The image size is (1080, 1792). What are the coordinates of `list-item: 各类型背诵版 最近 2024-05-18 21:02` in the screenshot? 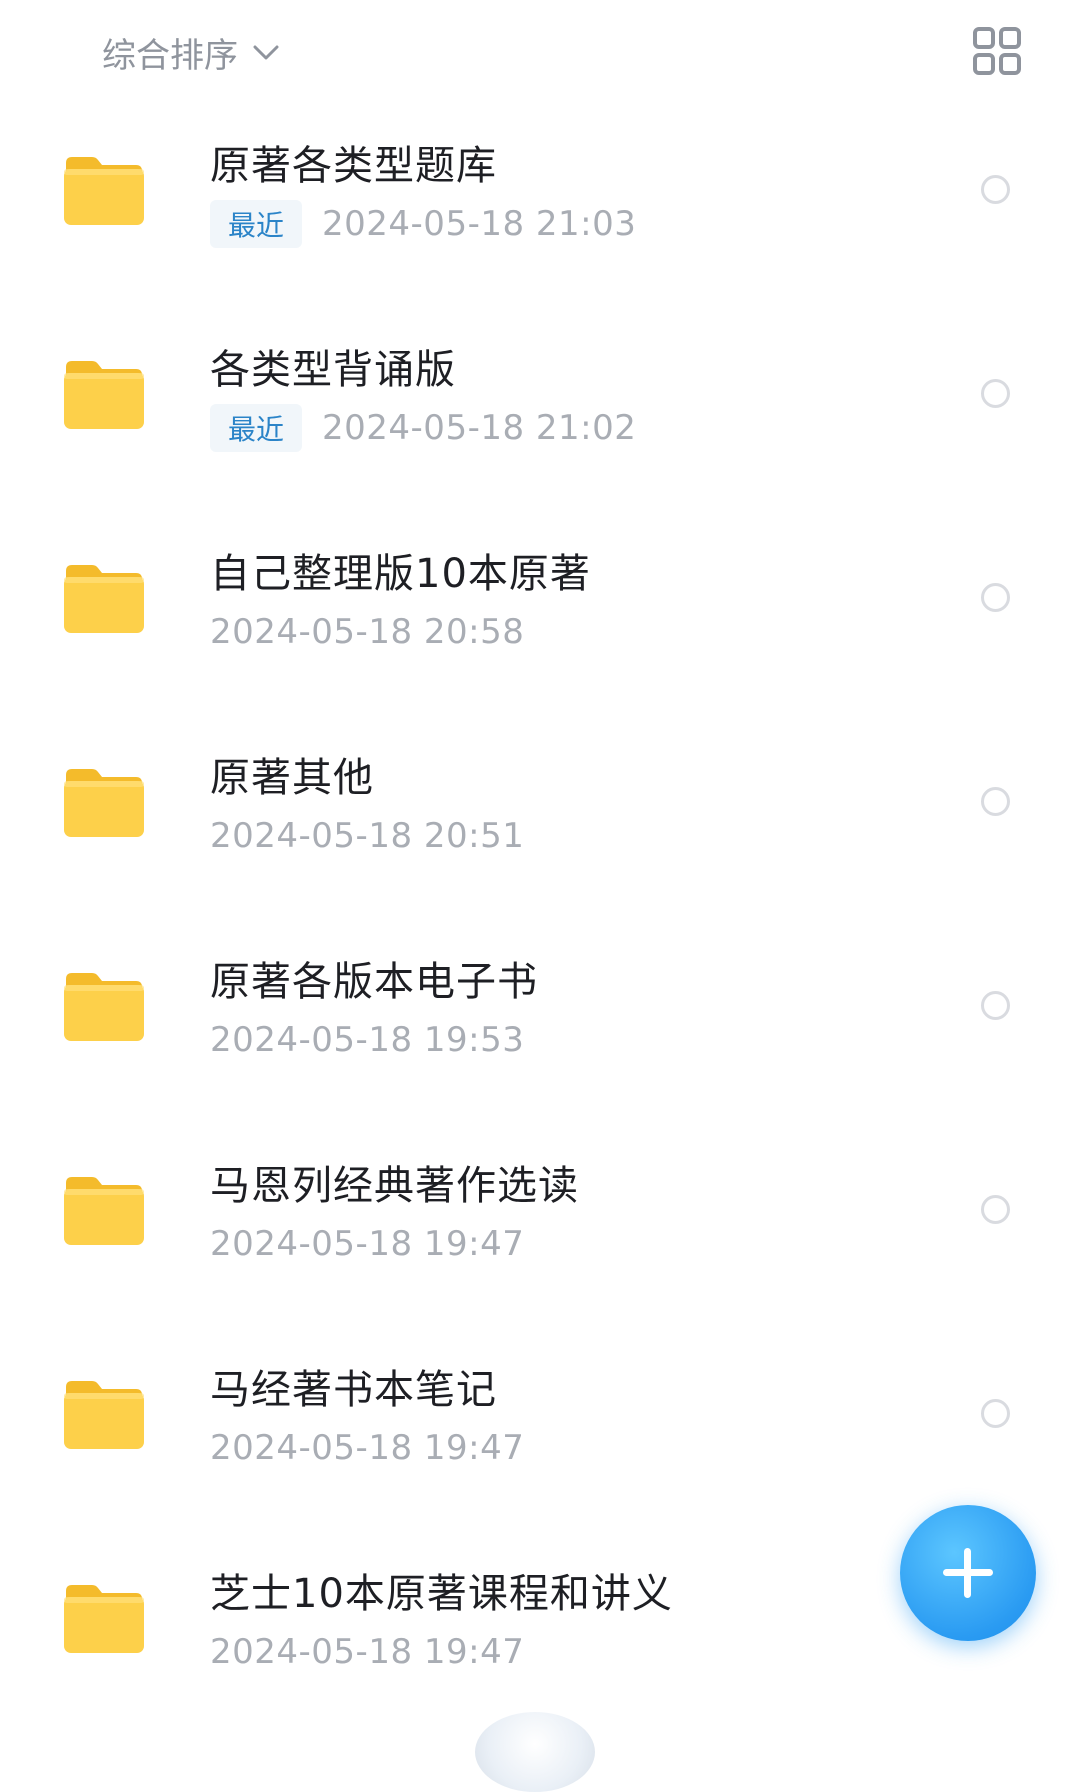 It's located at (540, 409).